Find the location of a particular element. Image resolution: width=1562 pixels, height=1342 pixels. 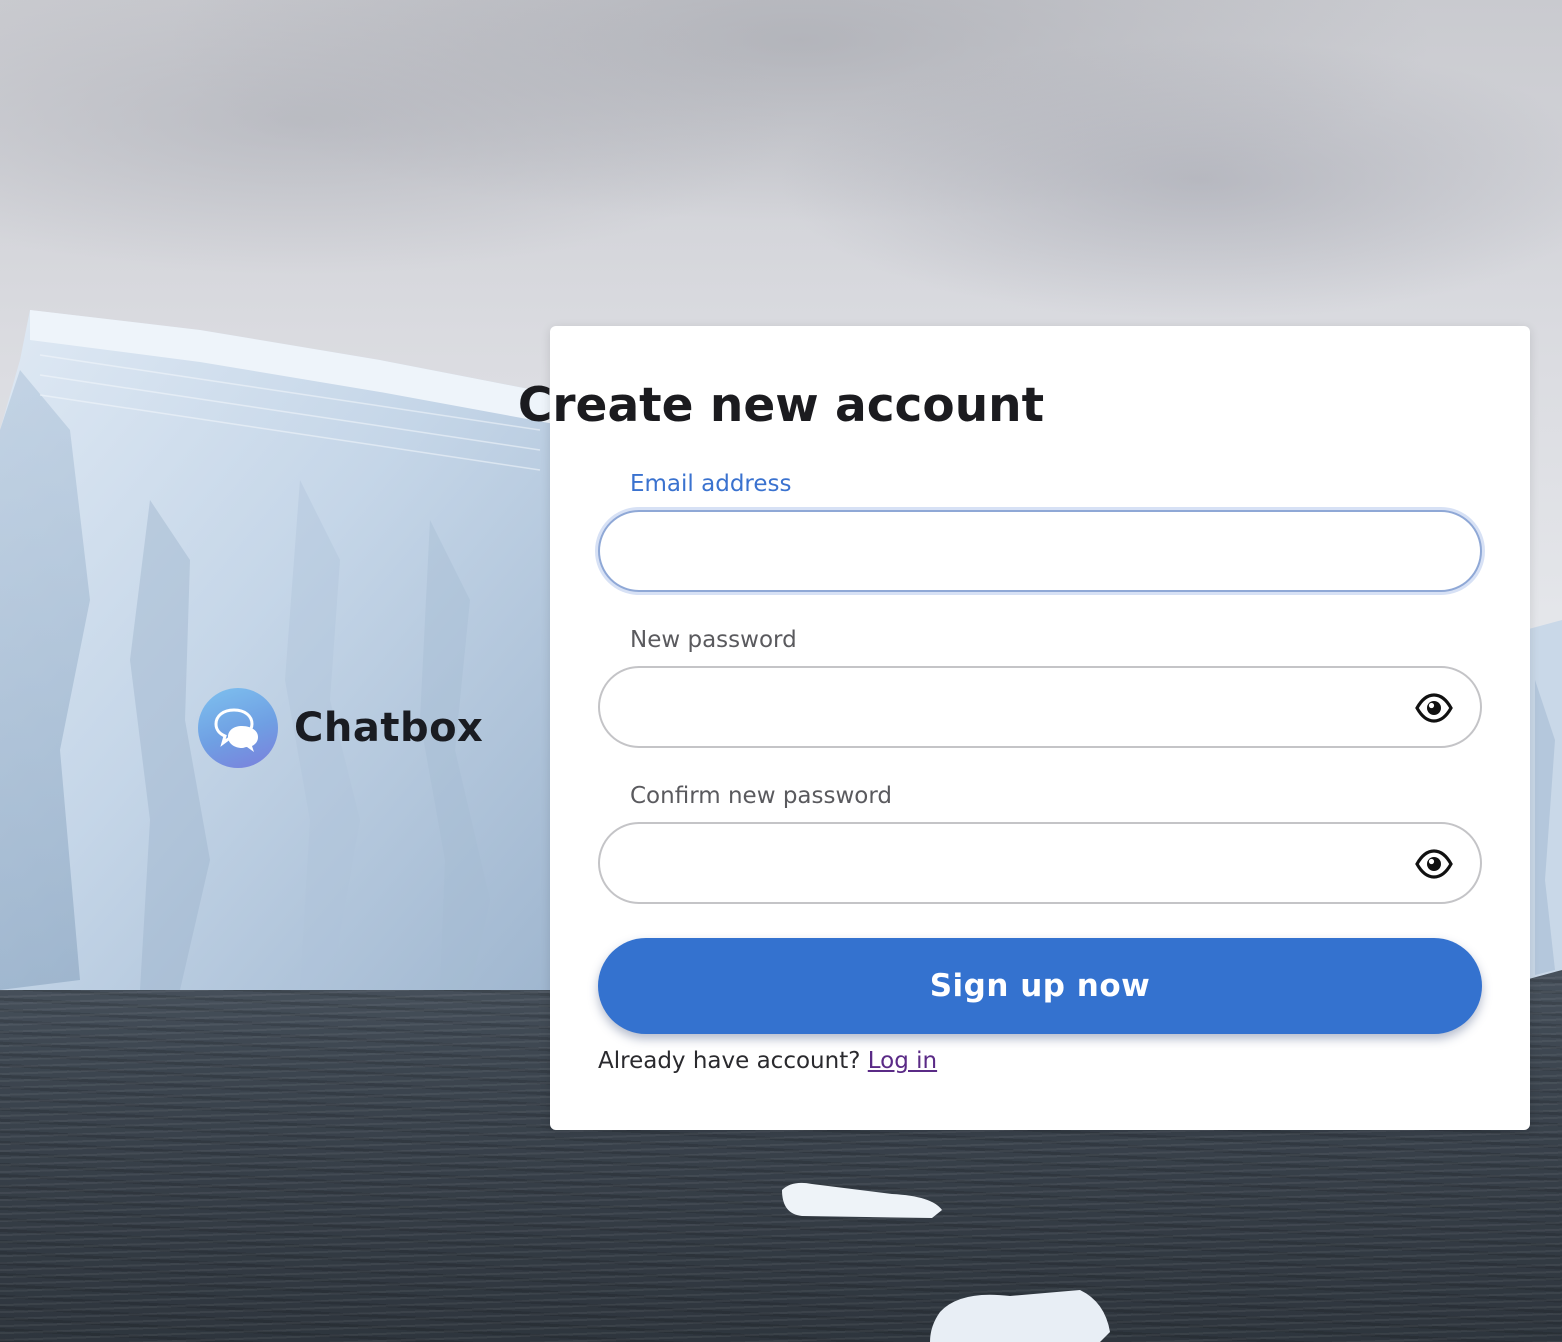

brand-logo: Chatbox is located at coordinates (340, 728).